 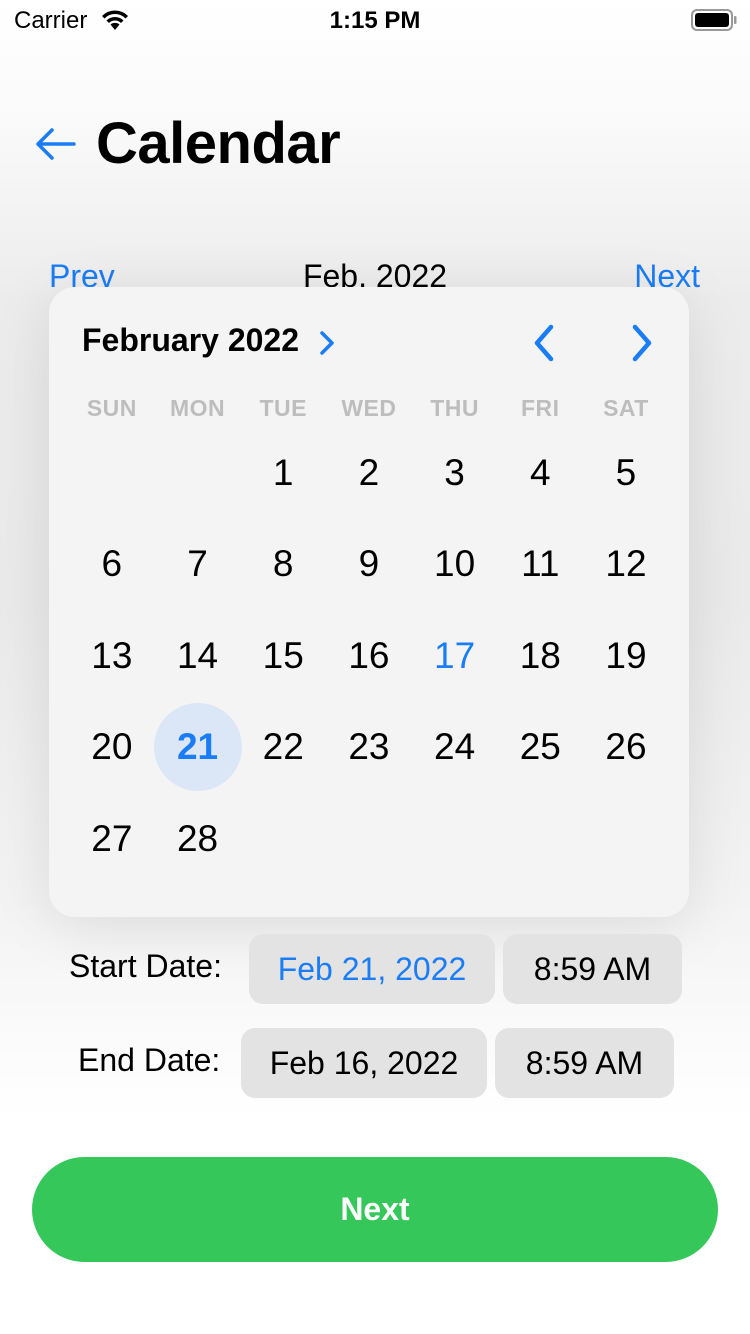 I want to click on day-cell: 2, so click(x=369, y=473).